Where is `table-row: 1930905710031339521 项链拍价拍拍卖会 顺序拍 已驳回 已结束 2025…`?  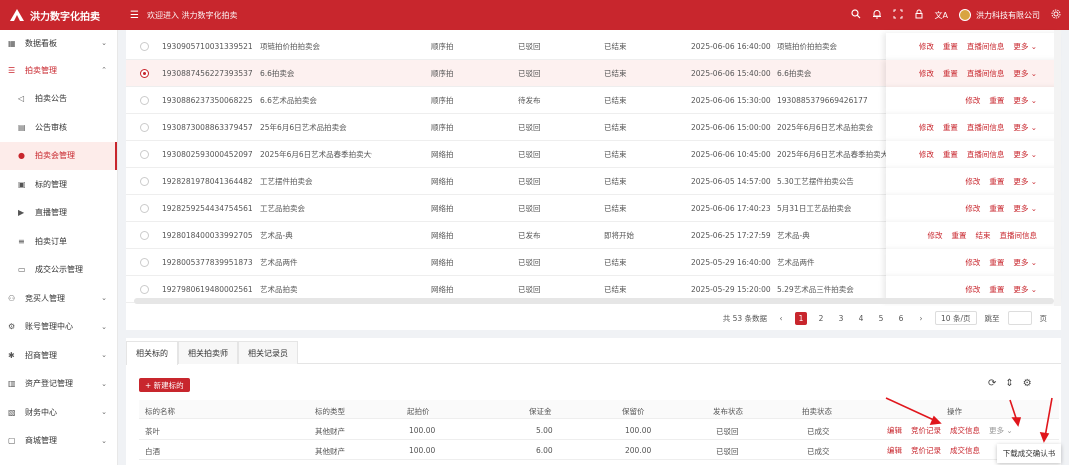
table-row: 1930905710031339521 项链拍价拍拍卖会 顺序拍 已驳回 已结束 2025… is located at coordinates (593, 46).